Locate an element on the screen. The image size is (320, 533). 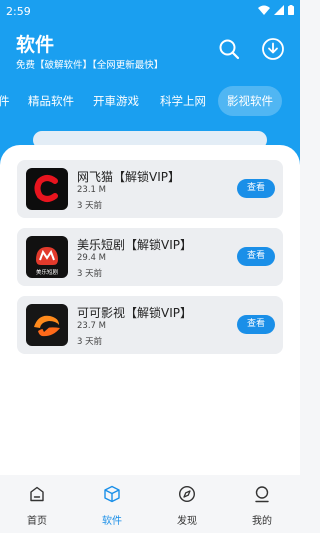
battery-icon is located at coordinates (291, 10).